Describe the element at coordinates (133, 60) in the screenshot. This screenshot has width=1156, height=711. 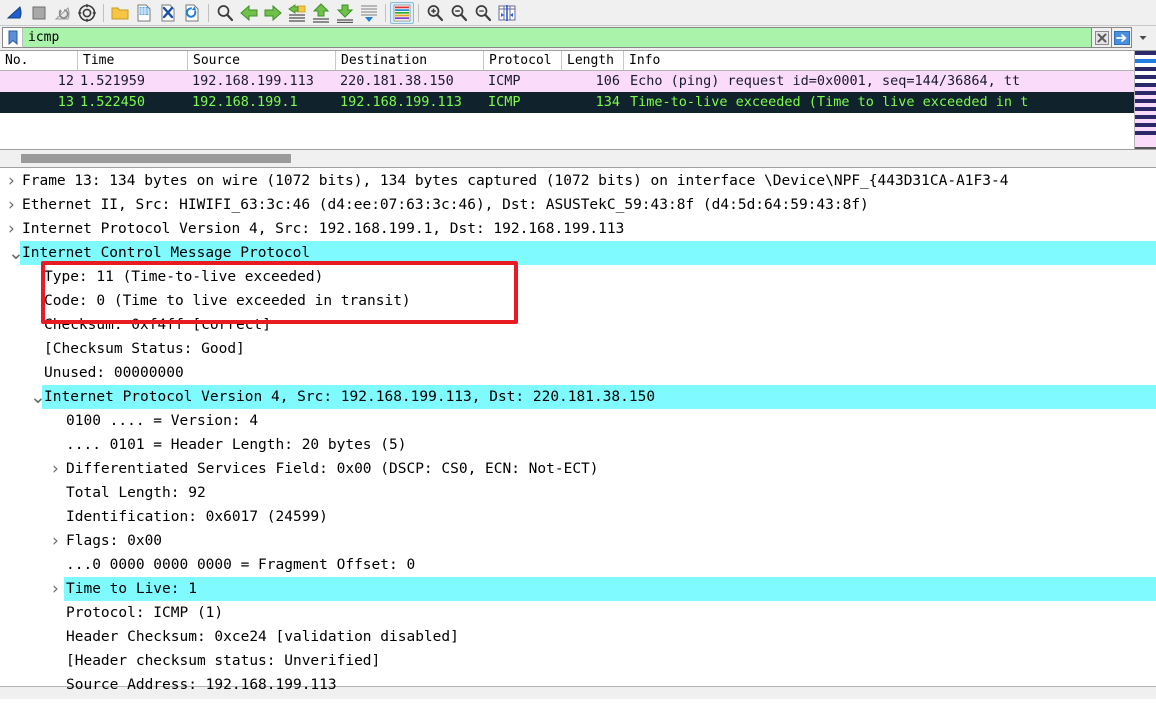
I see `column-header-time: Time` at that location.